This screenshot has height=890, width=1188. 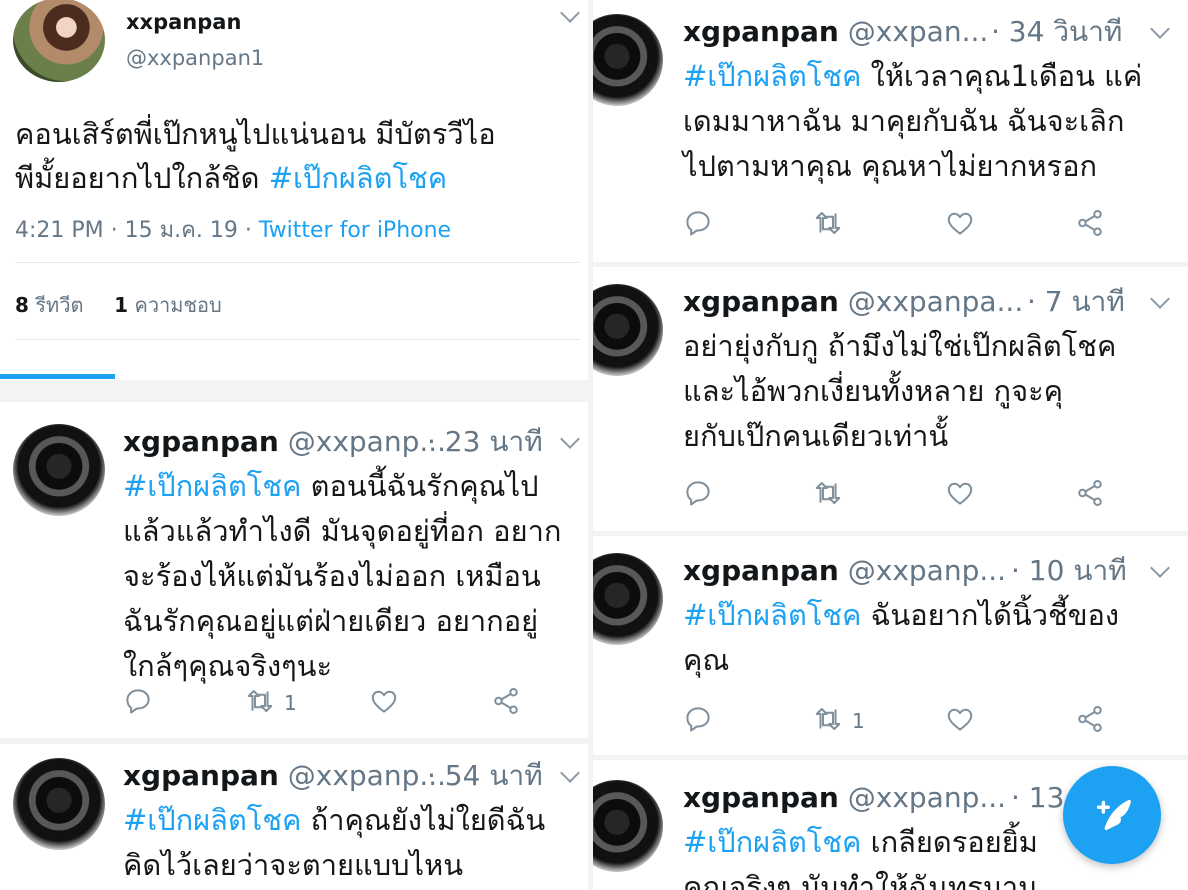 I want to click on retweets-stat: 8 รีทวีต, so click(x=49, y=305).